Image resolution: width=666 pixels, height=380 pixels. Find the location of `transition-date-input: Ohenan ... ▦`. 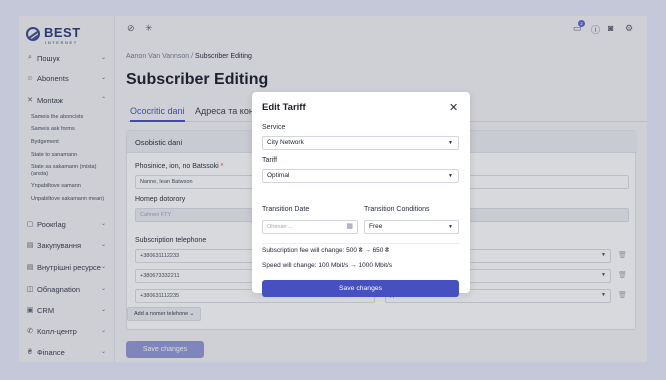

transition-date-input: Ohenan ... ▦ is located at coordinates (310, 227).